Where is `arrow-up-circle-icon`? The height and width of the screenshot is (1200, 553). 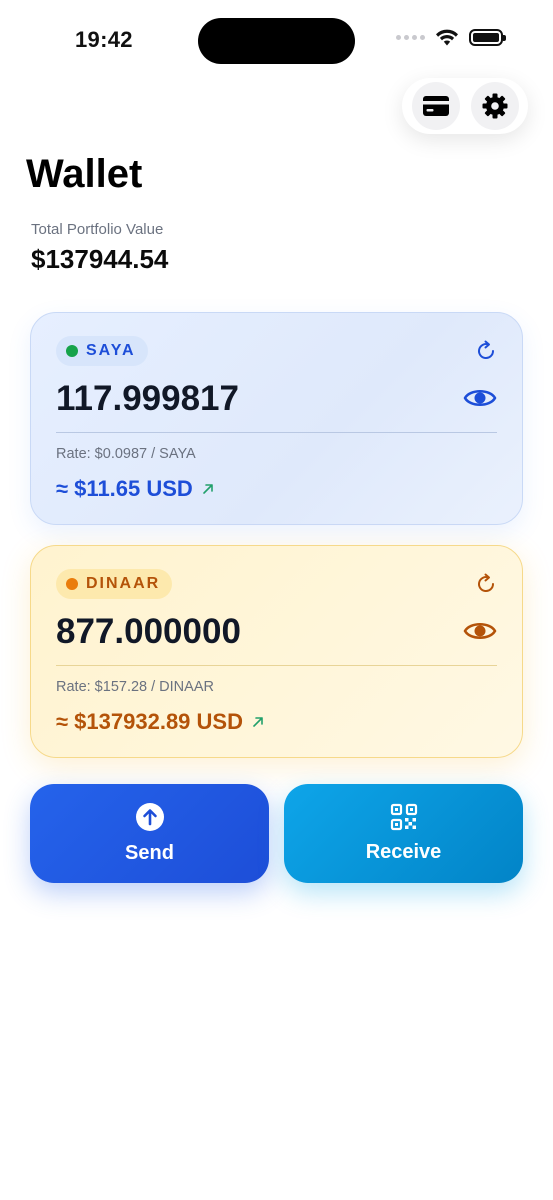
arrow-up-circle-icon is located at coordinates (149, 817).